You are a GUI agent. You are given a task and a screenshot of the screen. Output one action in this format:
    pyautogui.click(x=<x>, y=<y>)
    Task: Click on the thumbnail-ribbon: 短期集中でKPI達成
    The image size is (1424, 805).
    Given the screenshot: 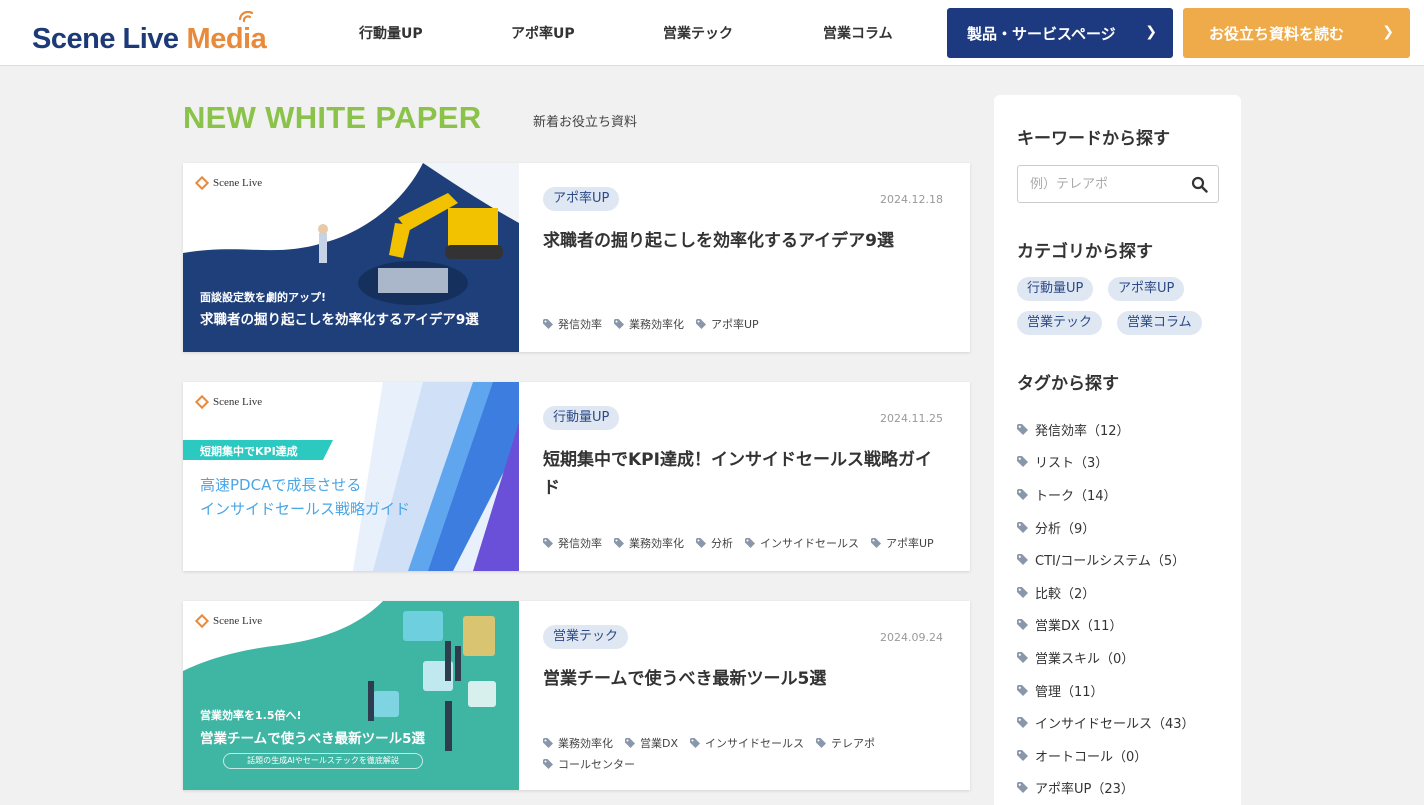 What is the action you would take?
    pyautogui.click(x=249, y=451)
    